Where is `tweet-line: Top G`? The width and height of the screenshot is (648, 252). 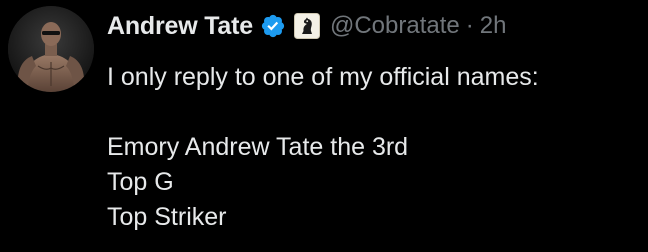 tweet-line: Top G is located at coordinates (140, 182).